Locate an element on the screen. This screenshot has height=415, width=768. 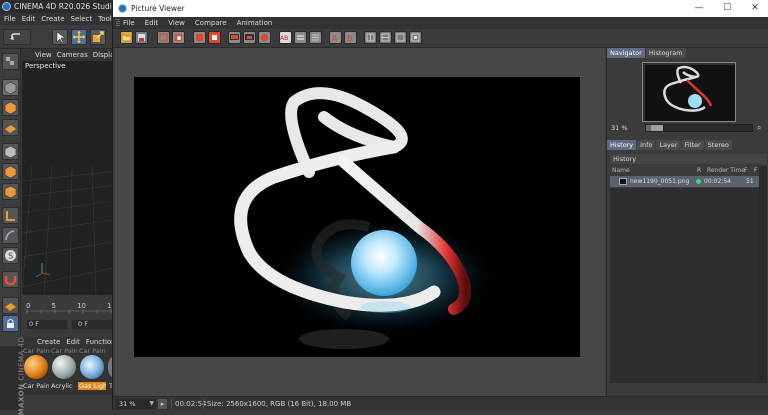
history-list-area is located at coordinates (688, 285).